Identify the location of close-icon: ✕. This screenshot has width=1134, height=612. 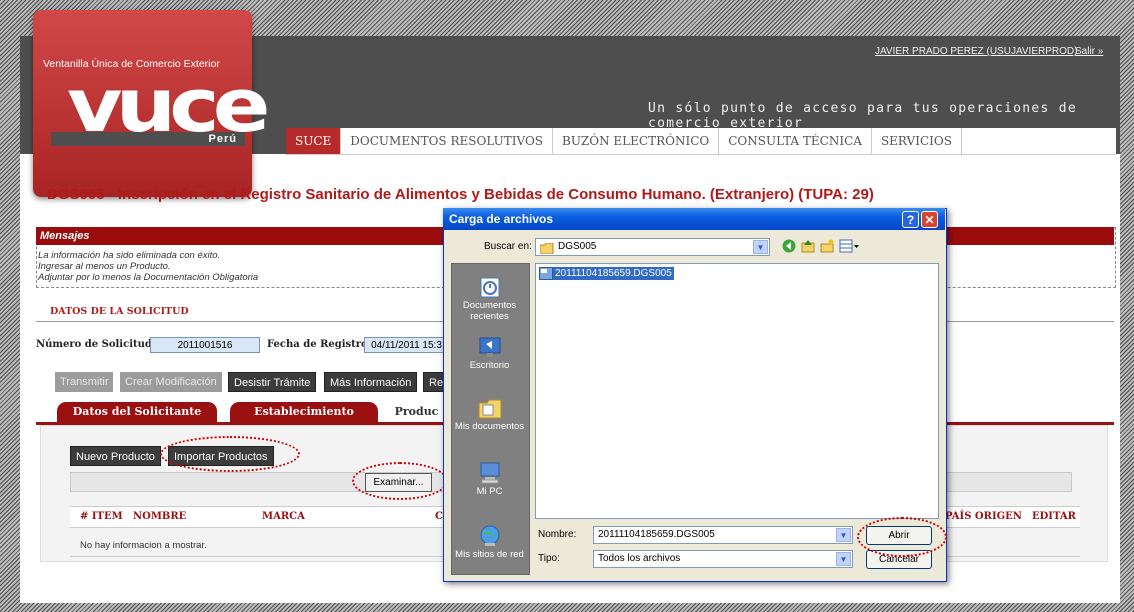
(929, 219).